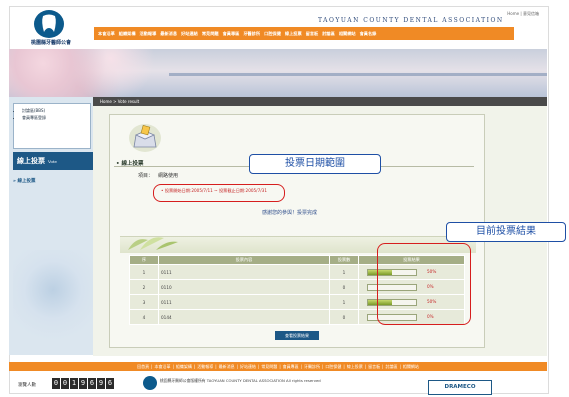 This screenshot has width=569, height=397. What do you see at coordinates (411, 367) in the screenshot?
I see `footer-nav-item: 相關網站` at bounding box center [411, 367].